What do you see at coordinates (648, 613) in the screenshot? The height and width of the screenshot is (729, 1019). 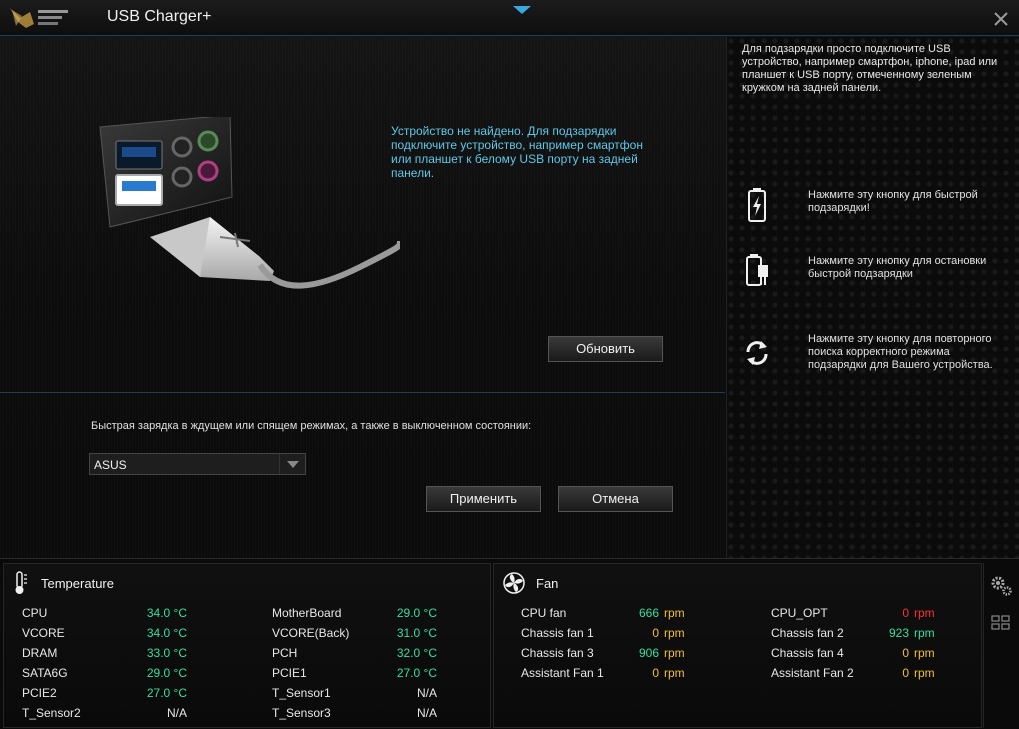 I see `fan-value: 666` at bounding box center [648, 613].